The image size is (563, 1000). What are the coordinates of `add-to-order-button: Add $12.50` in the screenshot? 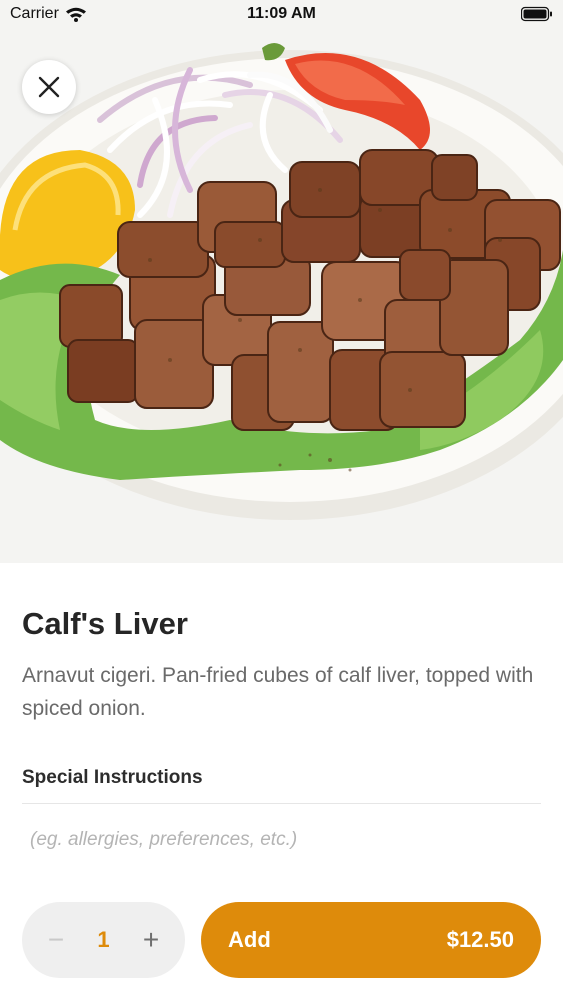 It's located at (371, 940).